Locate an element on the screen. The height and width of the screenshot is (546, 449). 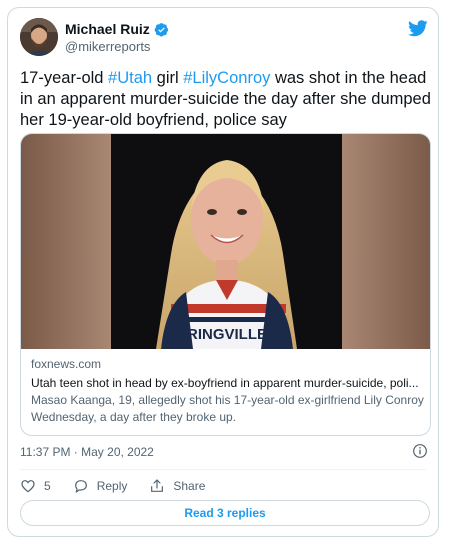
reply-button: Reply is located at coordinates (100, 486).